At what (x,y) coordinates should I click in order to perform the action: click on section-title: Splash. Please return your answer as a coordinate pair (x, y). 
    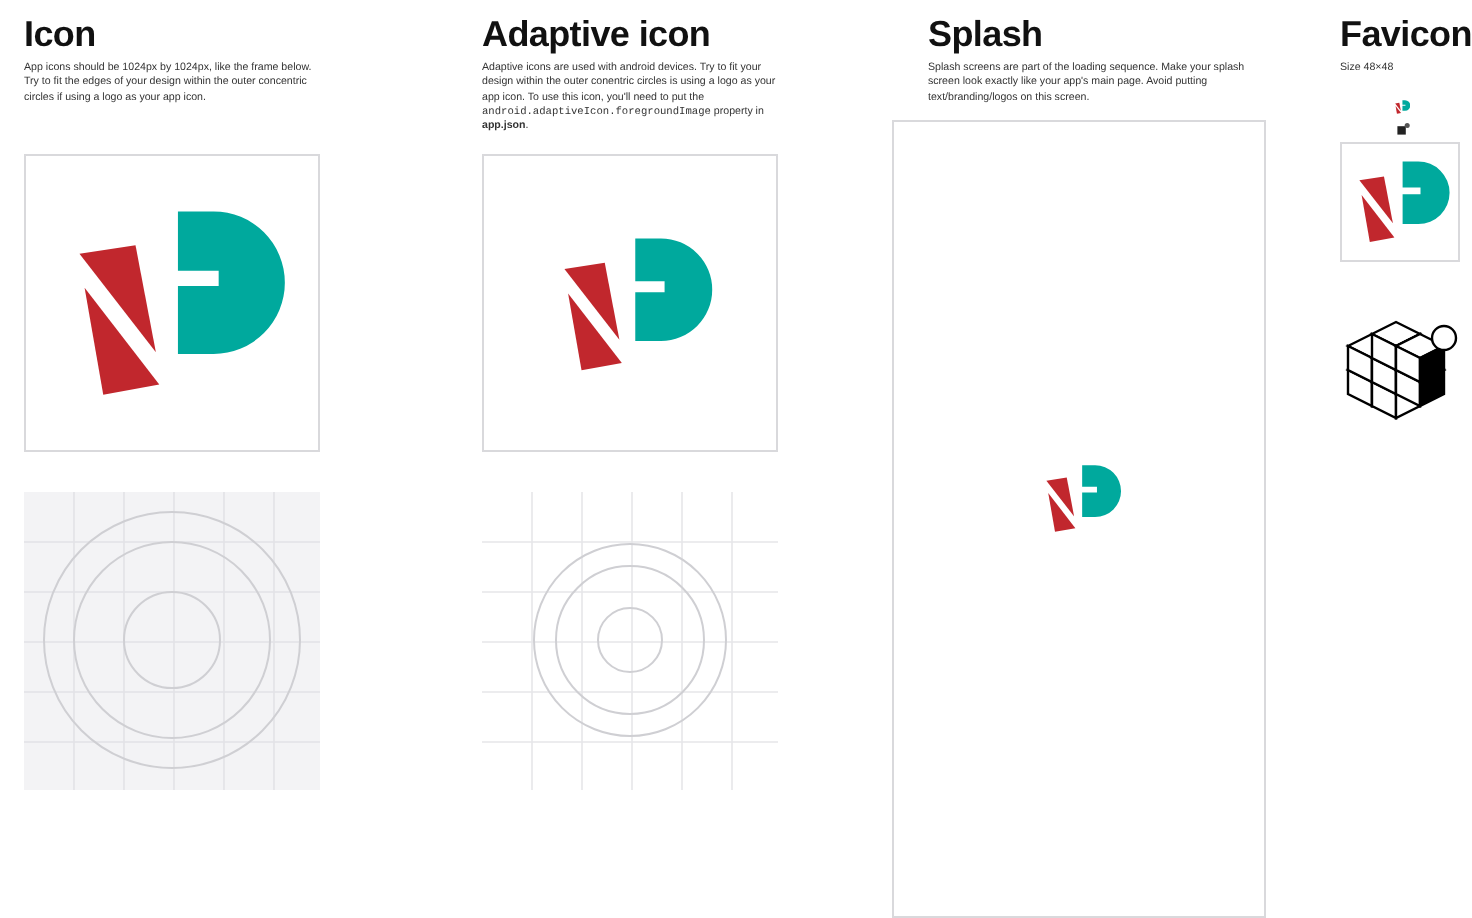
    Looking at the image, I should click on (986, 34).